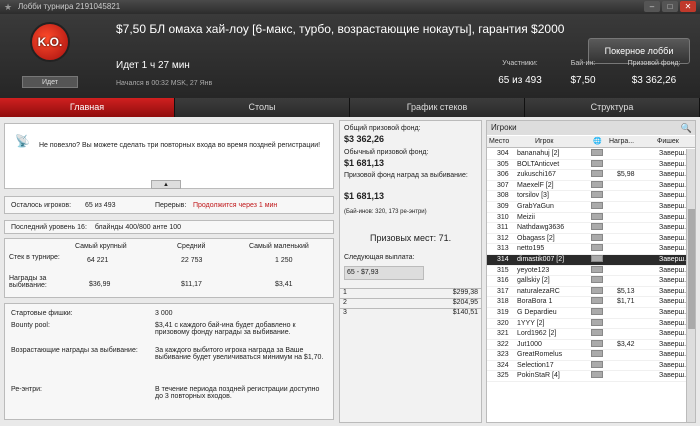 Image resolution: width=700 pixels, height=426 pixels. What do you see at coordinates (535, 302) in the screenshot?
I see `row-player: BoraBora 1` at bounding box center [535, 302].